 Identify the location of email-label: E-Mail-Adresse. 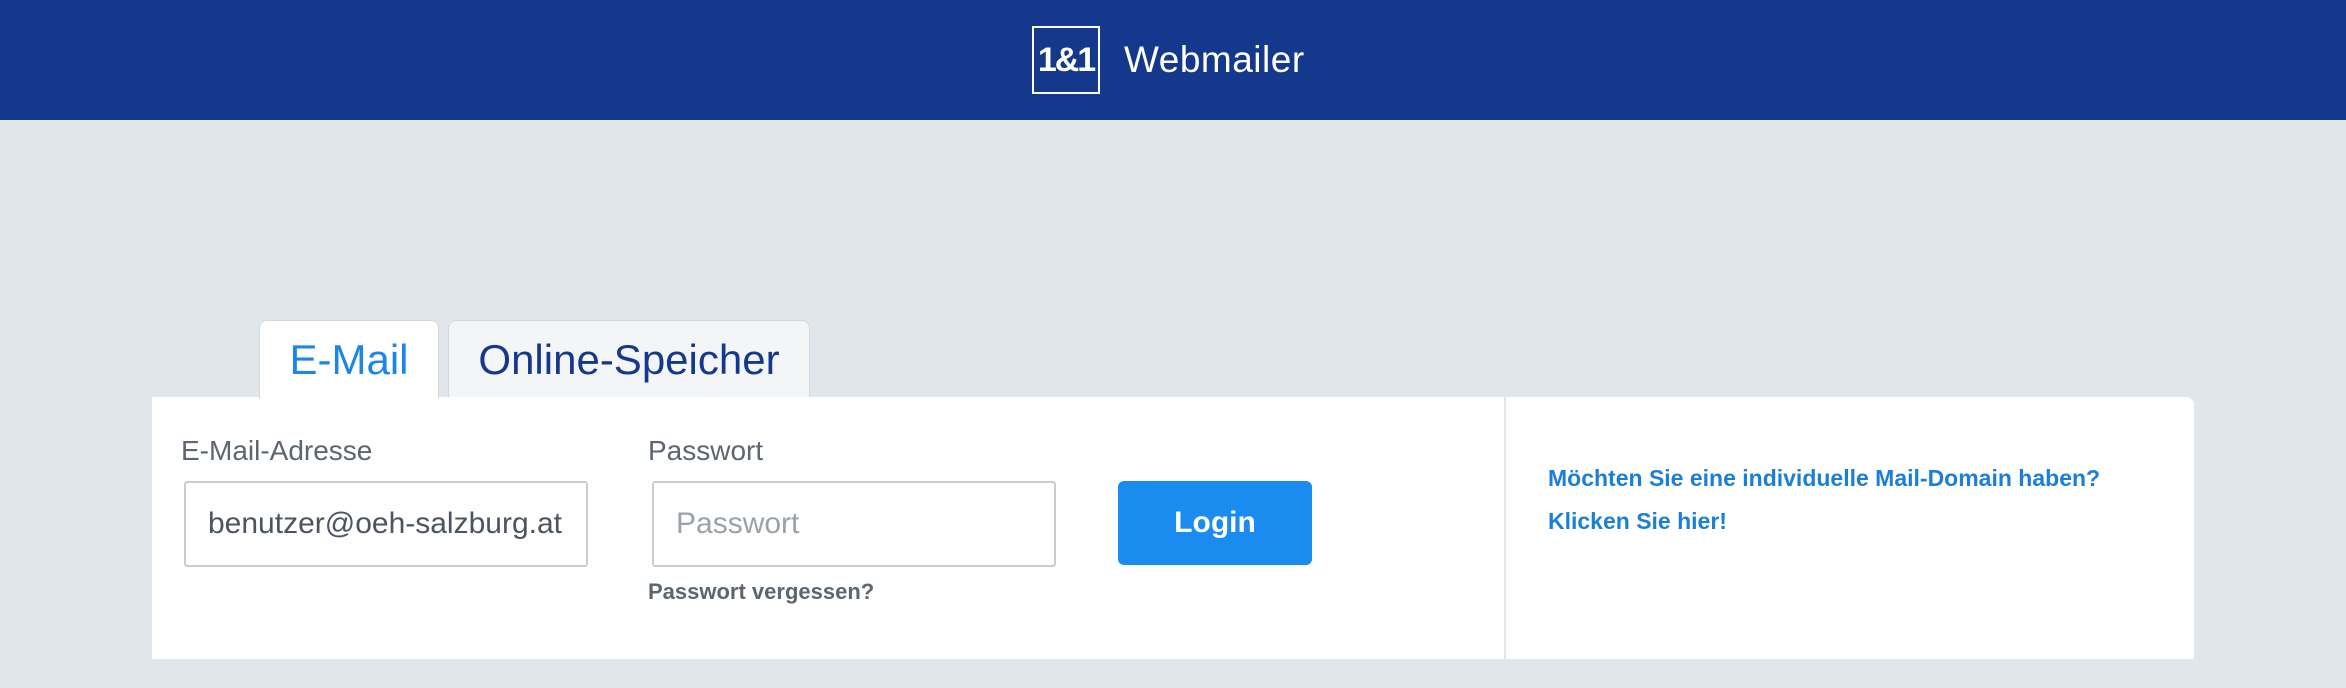
(277, 450).